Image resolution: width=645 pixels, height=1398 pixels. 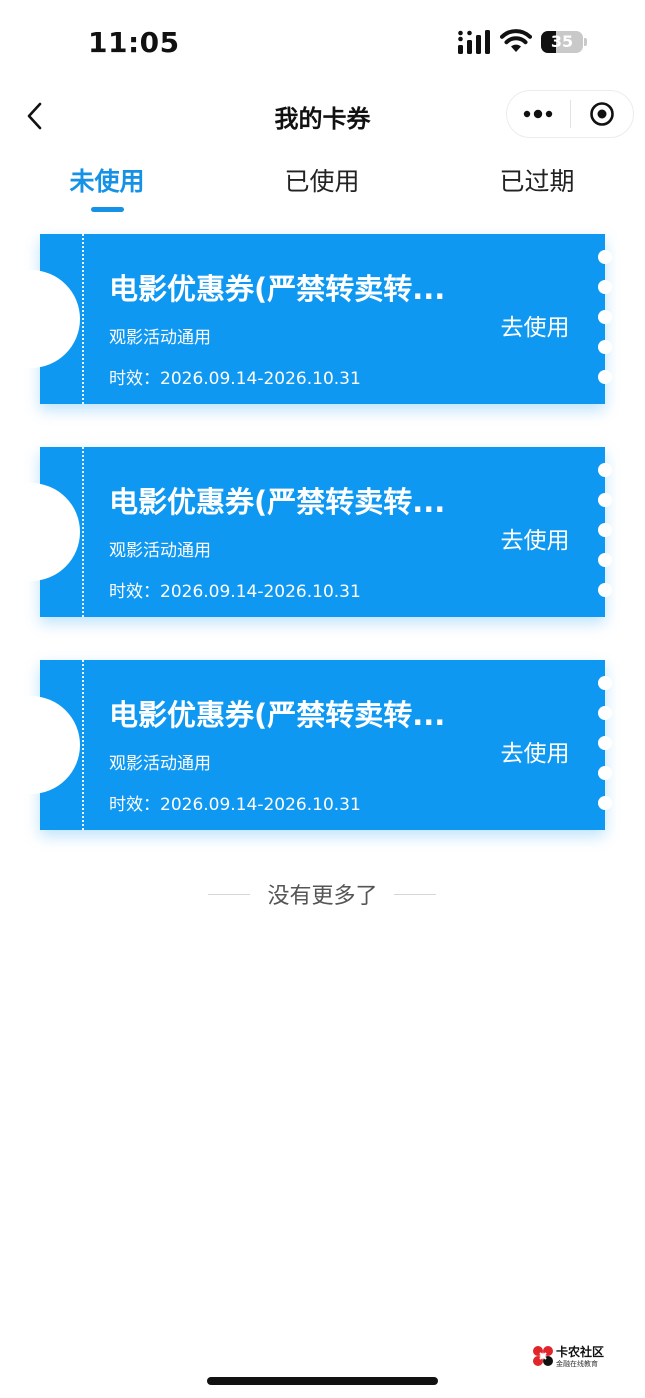 I want to click on home-indicator, so click(x=322, y=1381).